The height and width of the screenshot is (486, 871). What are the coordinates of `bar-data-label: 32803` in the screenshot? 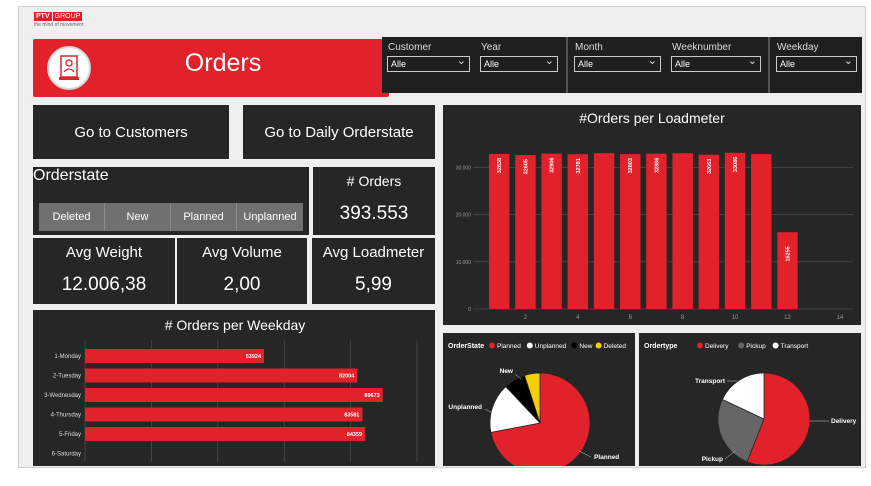 It's located at (631, 165).